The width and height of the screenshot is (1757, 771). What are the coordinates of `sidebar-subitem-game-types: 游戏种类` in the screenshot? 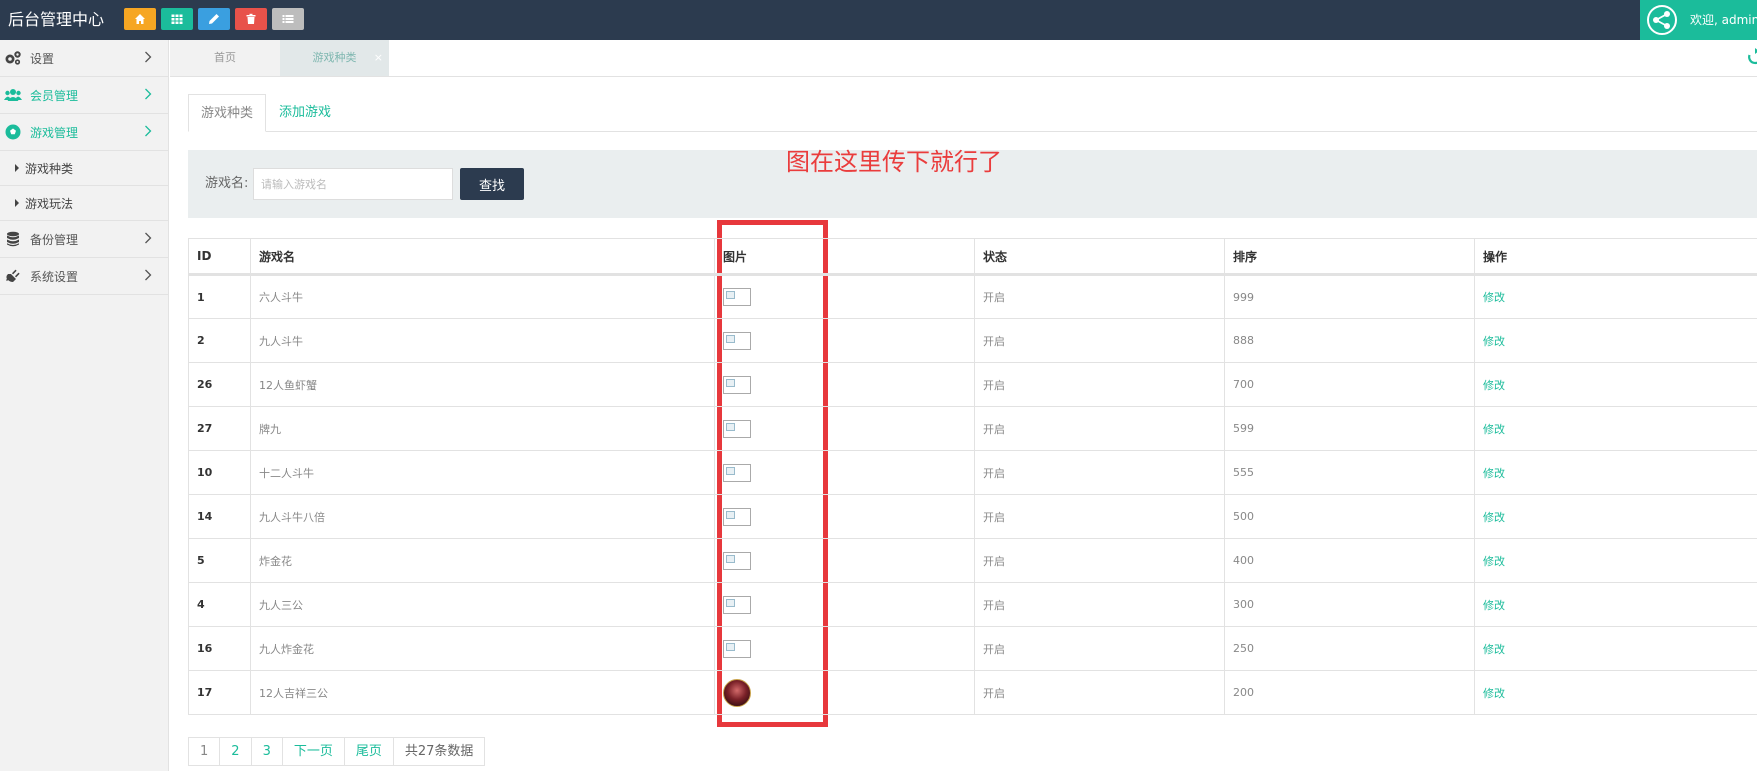 It's located at (84, 168).